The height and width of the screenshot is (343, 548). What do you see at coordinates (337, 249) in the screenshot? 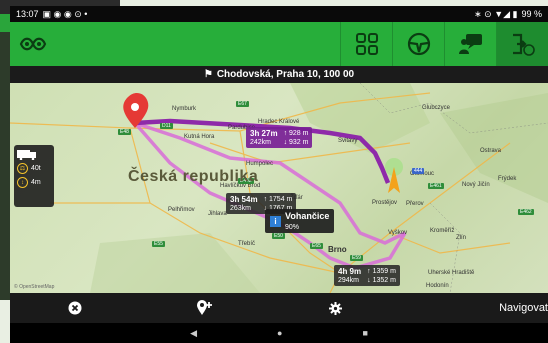
I see `town-label: Brno` at bounding box center [337, 249].